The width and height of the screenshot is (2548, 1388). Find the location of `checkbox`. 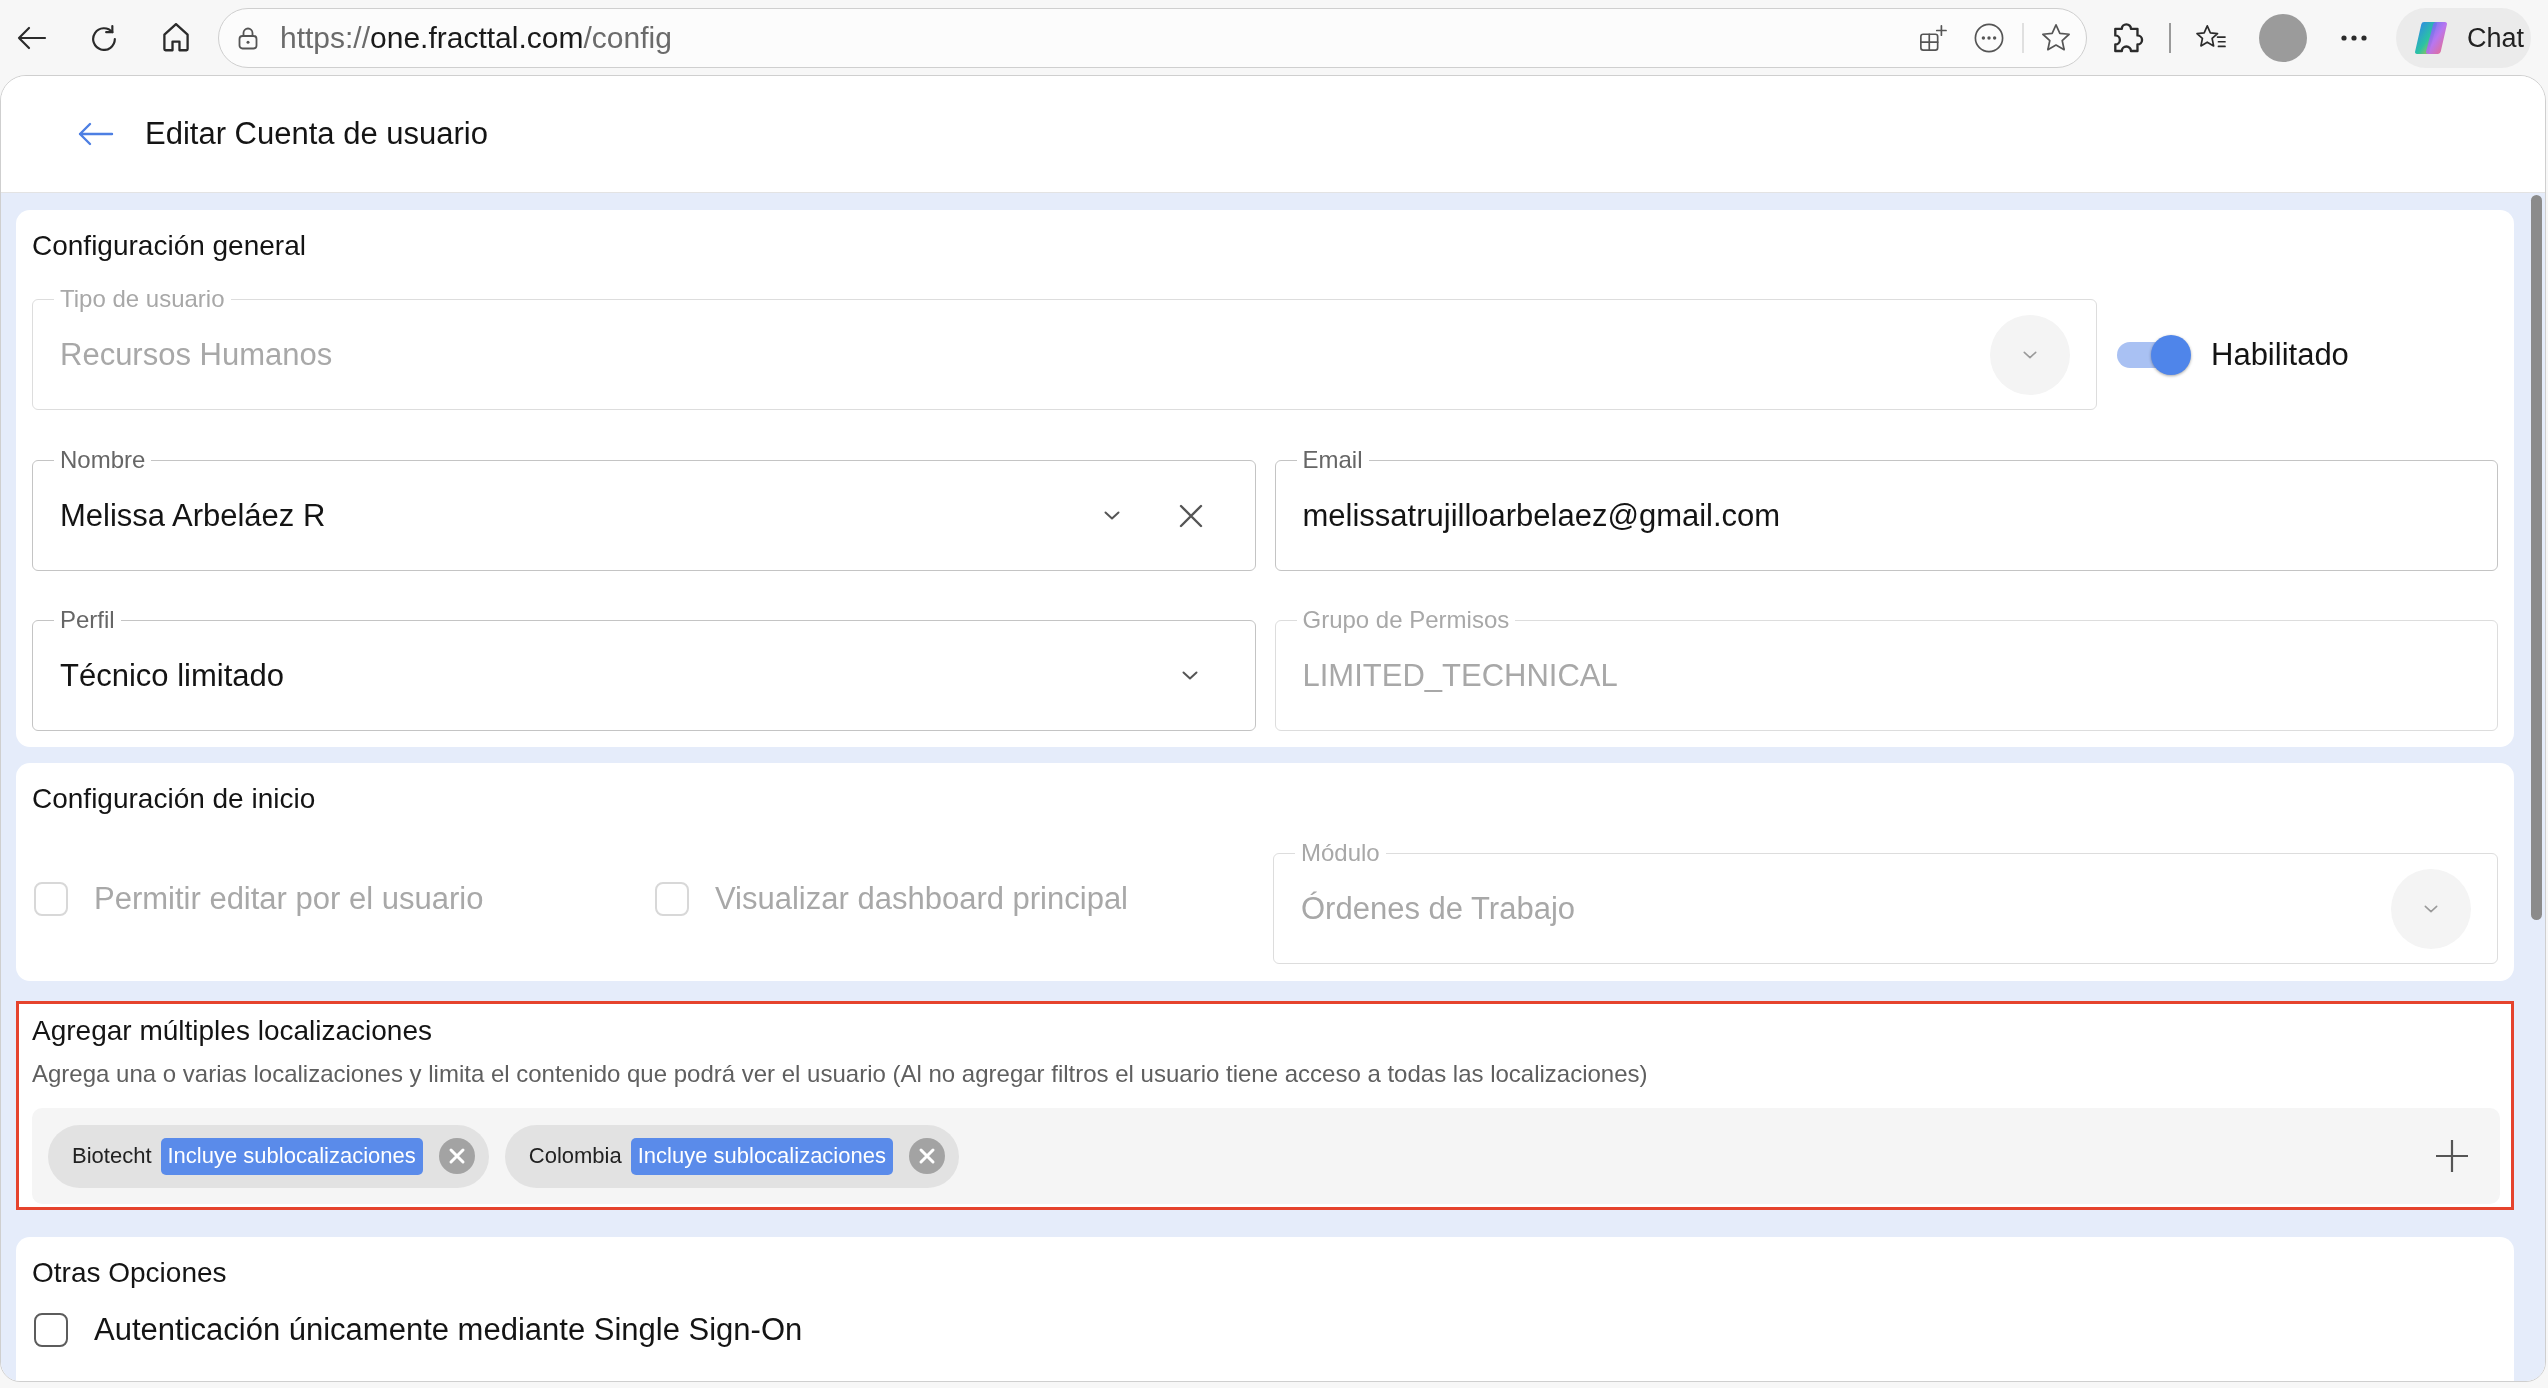

checkbox is located at coordinates (51, 1330).